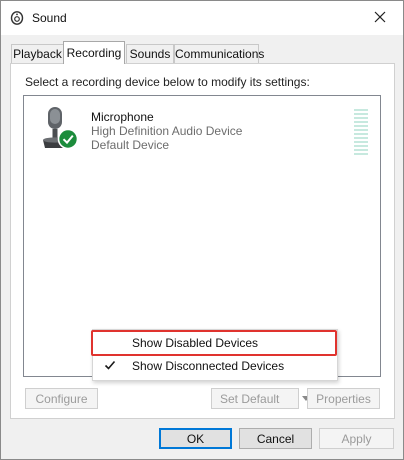 This screenshot has width=404, height=460. I want to click on highlight-annotation, so click(214, 343).